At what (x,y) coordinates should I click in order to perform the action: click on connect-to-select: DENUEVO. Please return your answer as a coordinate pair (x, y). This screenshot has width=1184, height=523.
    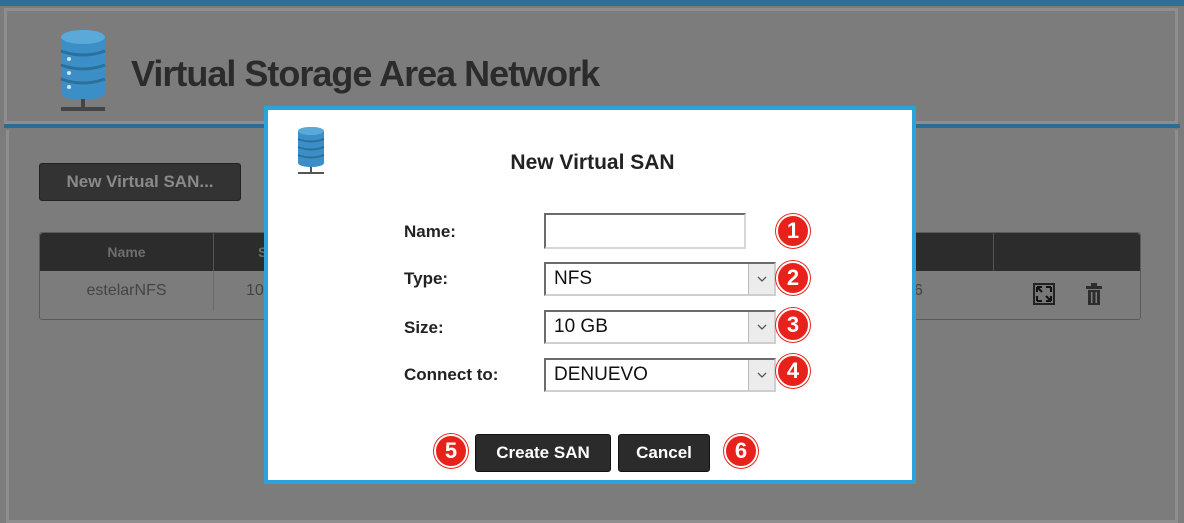
    Looking at the image, I should click on (660, 375).